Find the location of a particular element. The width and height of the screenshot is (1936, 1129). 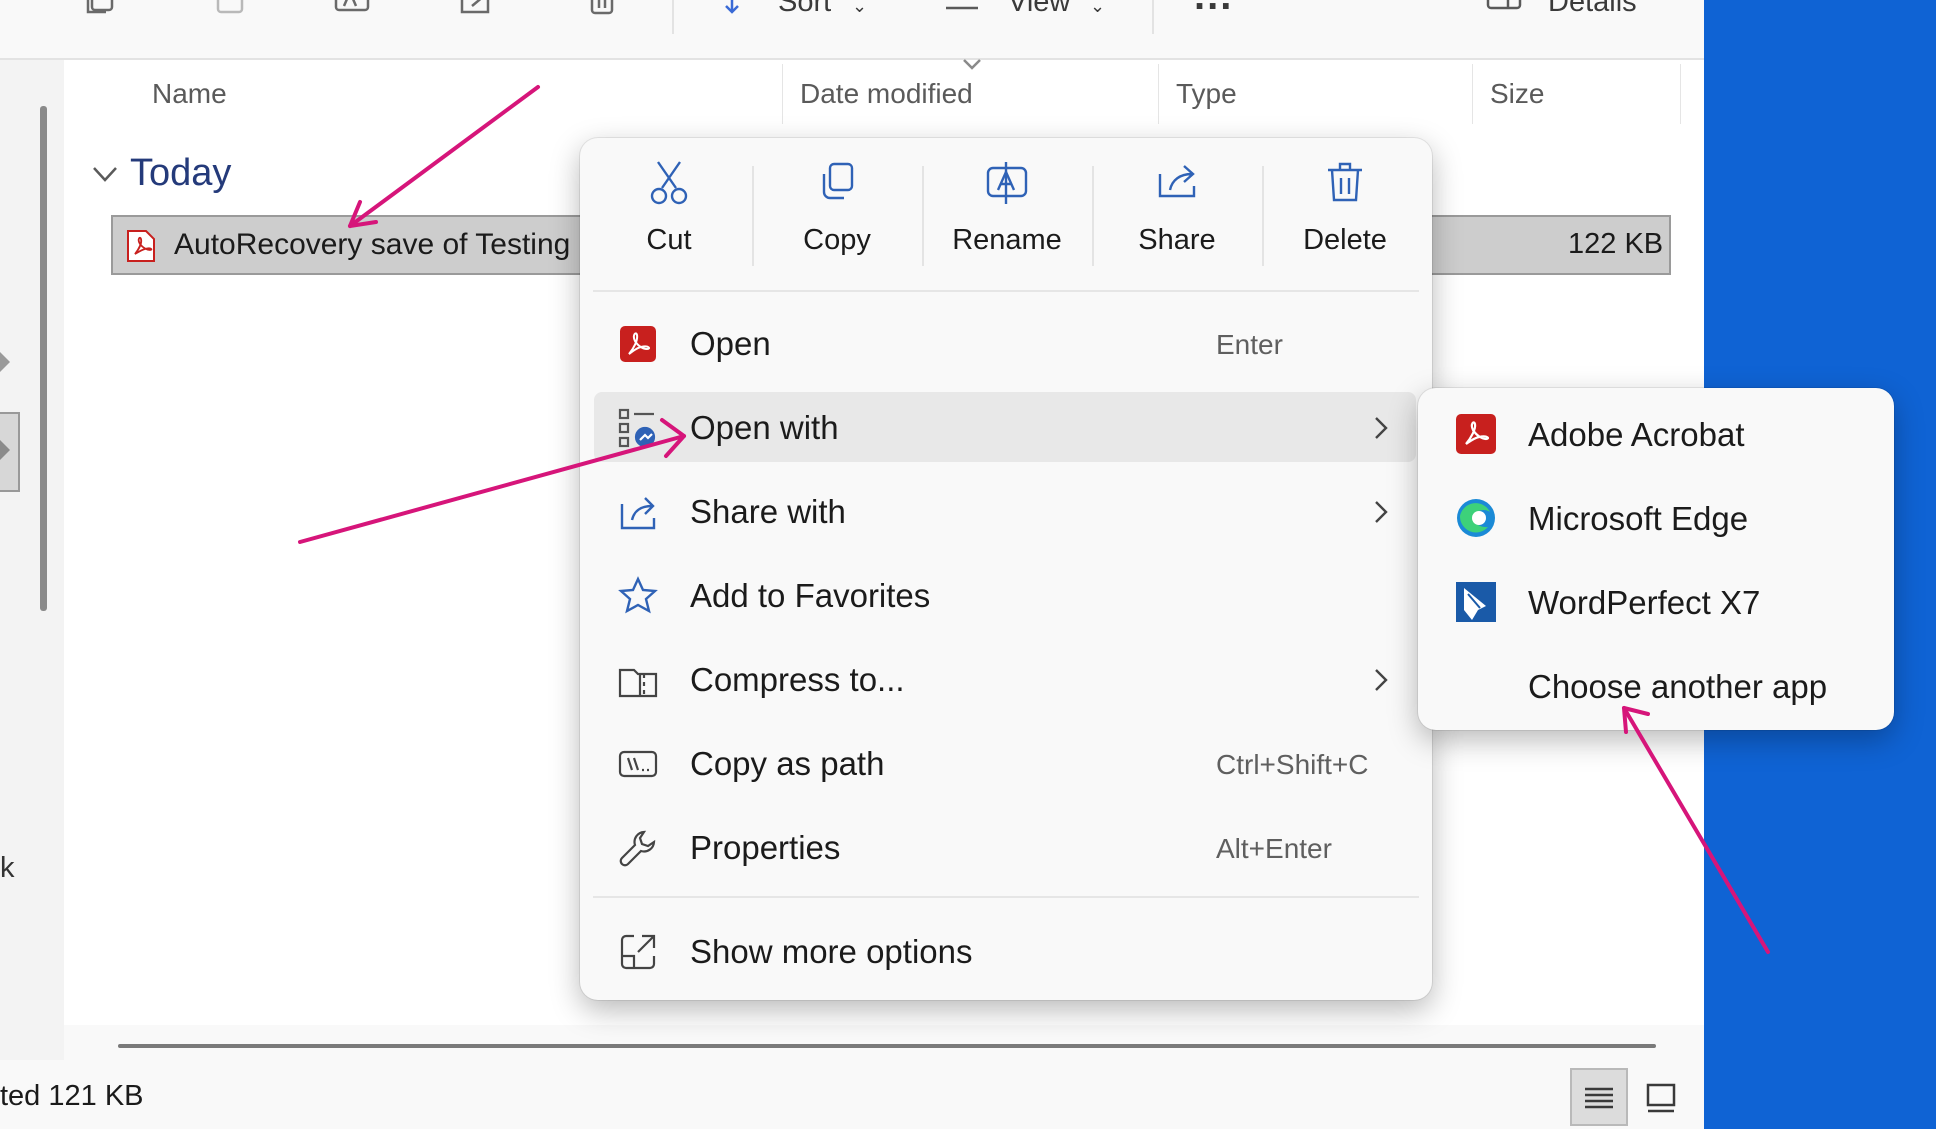

submenu-item-choose-another-app: Choose another app is located at coordinates (1656, 685).